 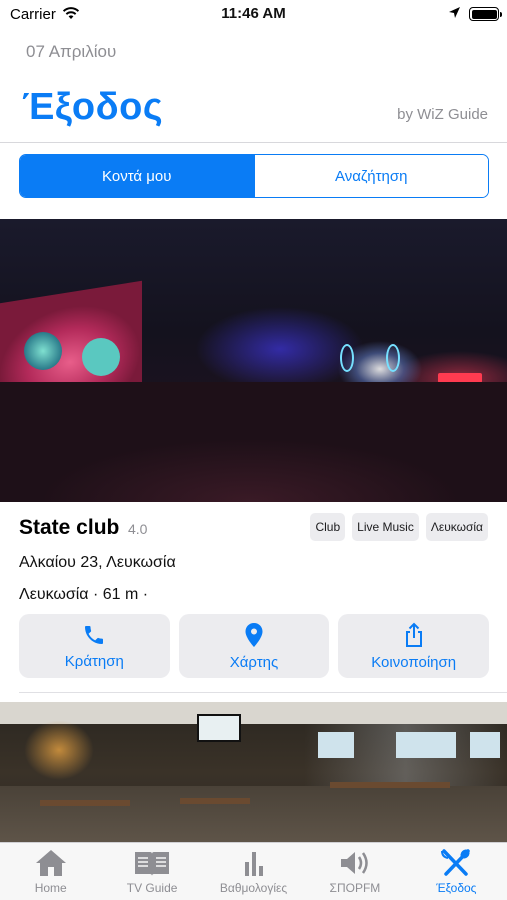 What do you see at coordinates (152, 888) in the screenshot?
I see `tab-label: TV Guide` at bounding box center [152, 888].